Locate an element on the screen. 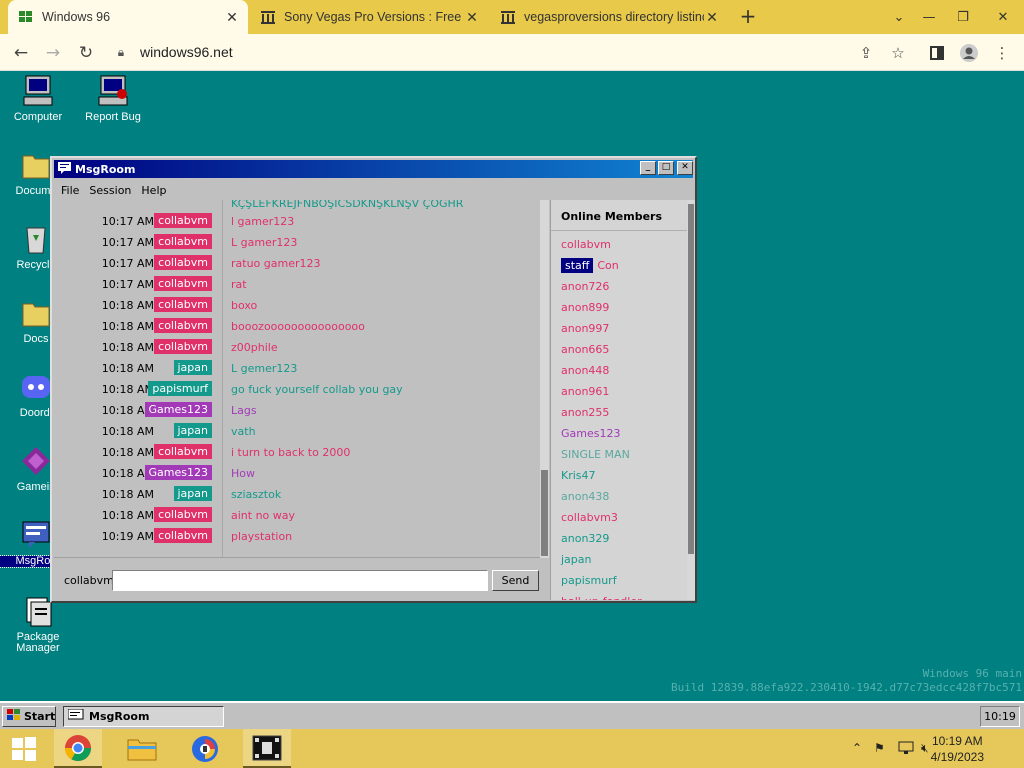  host-taskbar: ⌃ ⚑ 🔇︎ 10:19 AM 4/19/2023 is located at coordinates (512, 748).